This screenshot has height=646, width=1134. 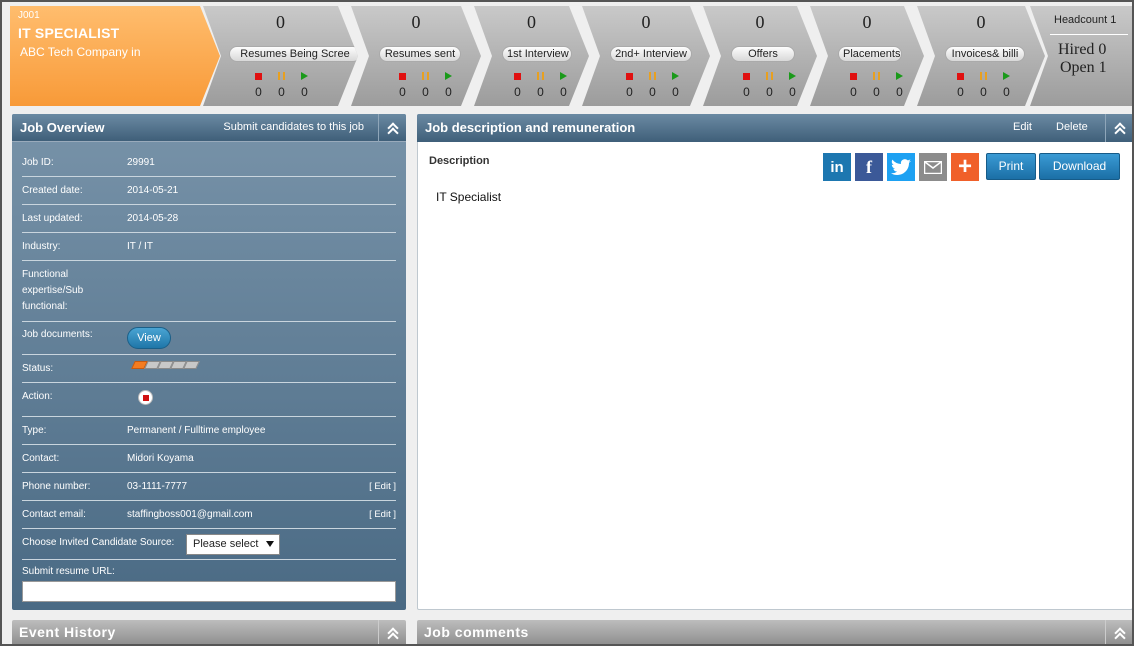 What do you see at coordinates (1089, 34) in the screenshot?
I see `divider` at bounding box center [1089, 34].